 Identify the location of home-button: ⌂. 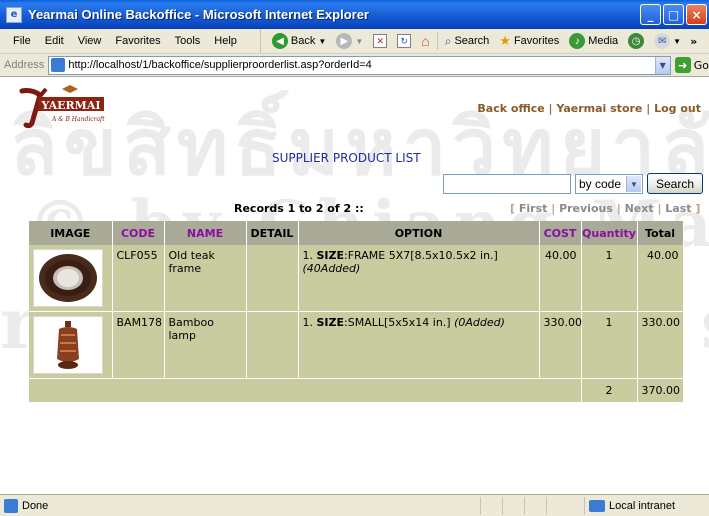
(425, 41).